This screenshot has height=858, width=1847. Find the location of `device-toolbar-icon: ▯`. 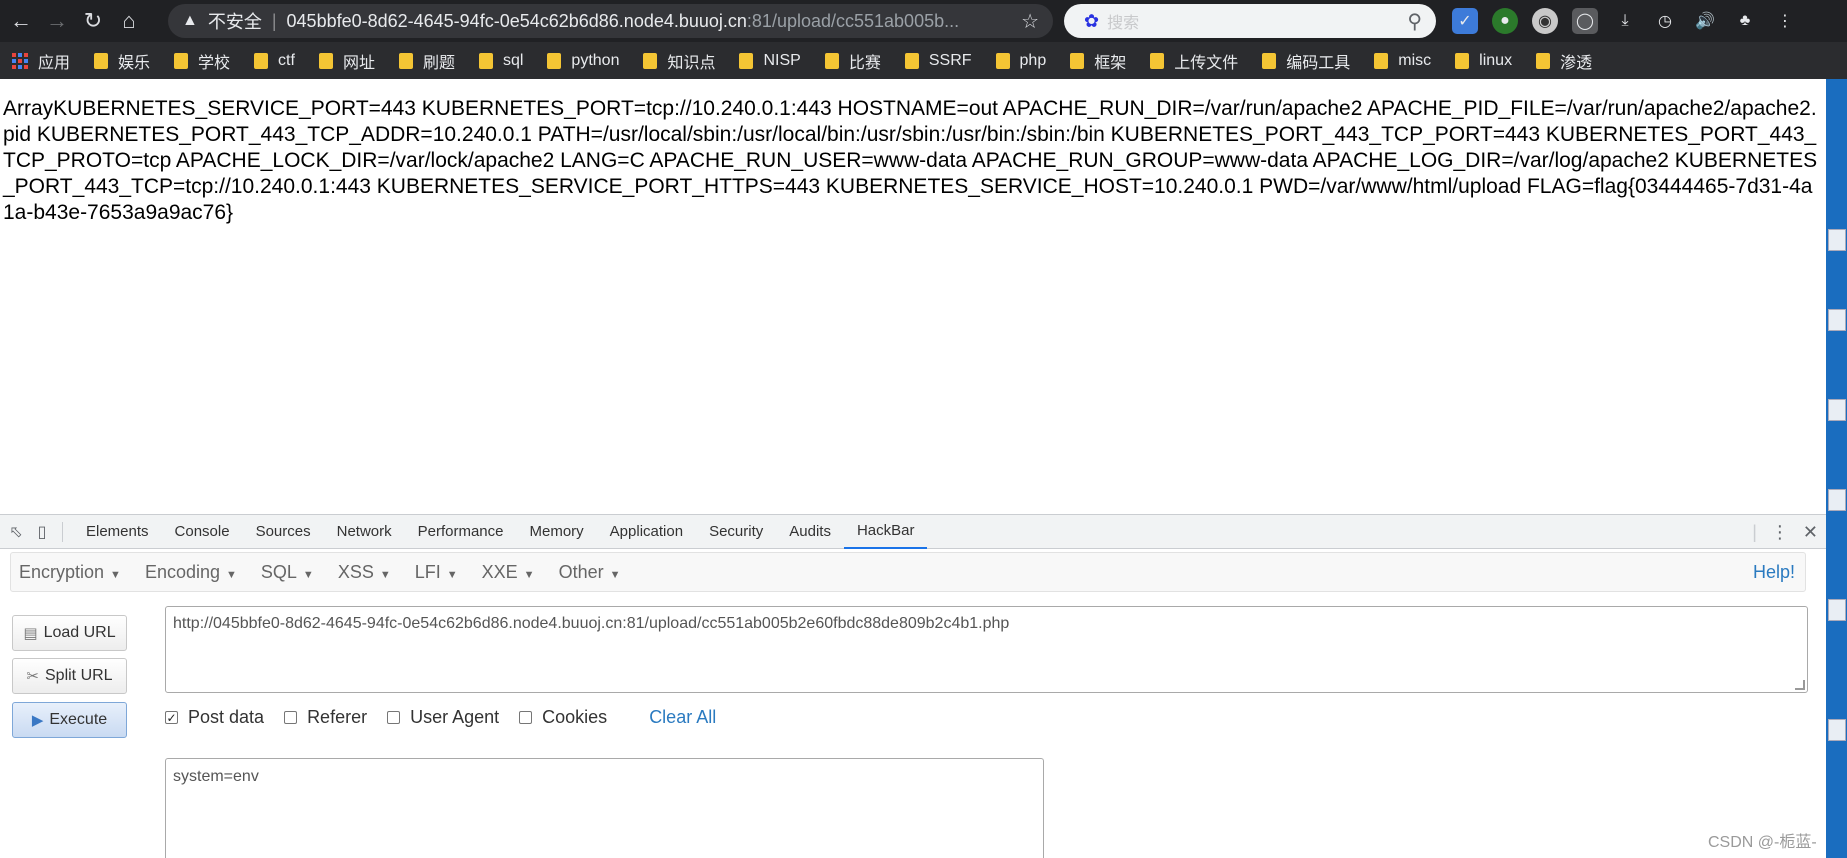

device-toolbar-icon: ▯ is located at coordinates (42, 532).